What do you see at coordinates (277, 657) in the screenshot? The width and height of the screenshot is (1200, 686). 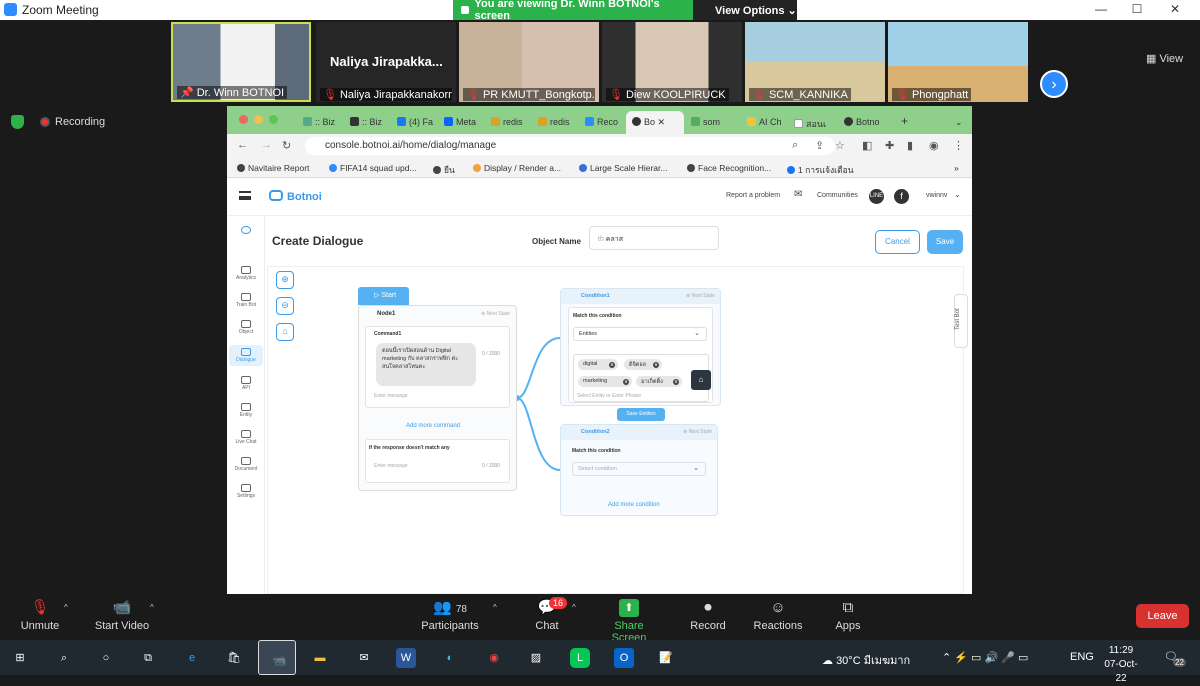 I see `zoom-taskbar-icon: 📹` at bounding box center [277, 657].